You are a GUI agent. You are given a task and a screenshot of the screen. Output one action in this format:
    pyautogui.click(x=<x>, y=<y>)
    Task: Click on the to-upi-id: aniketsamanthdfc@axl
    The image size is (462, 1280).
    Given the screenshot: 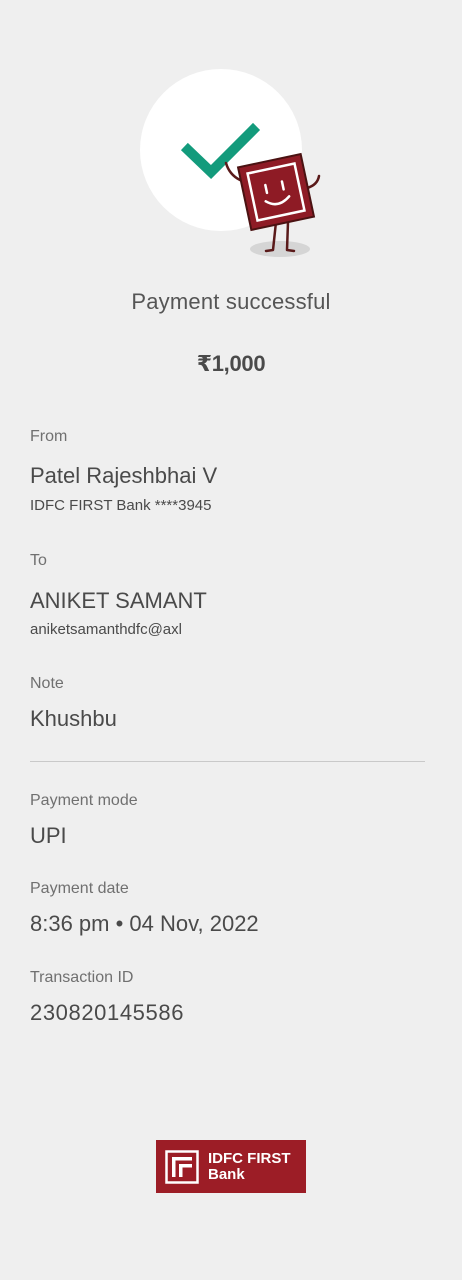 What is the action you would take?
    pyautogui.click(x=106, y=629)
    